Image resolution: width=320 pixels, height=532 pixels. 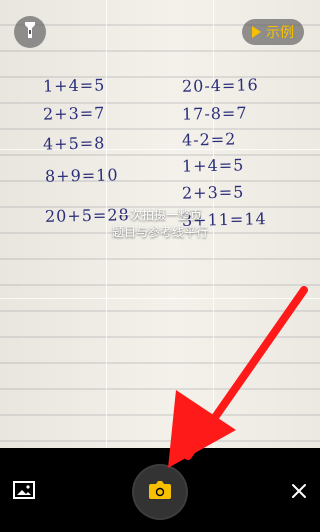 What do you see at coordinates (74, 143) in the screenshot?
I see `math-line: 4+5=8` at bounding box center [74, 143].